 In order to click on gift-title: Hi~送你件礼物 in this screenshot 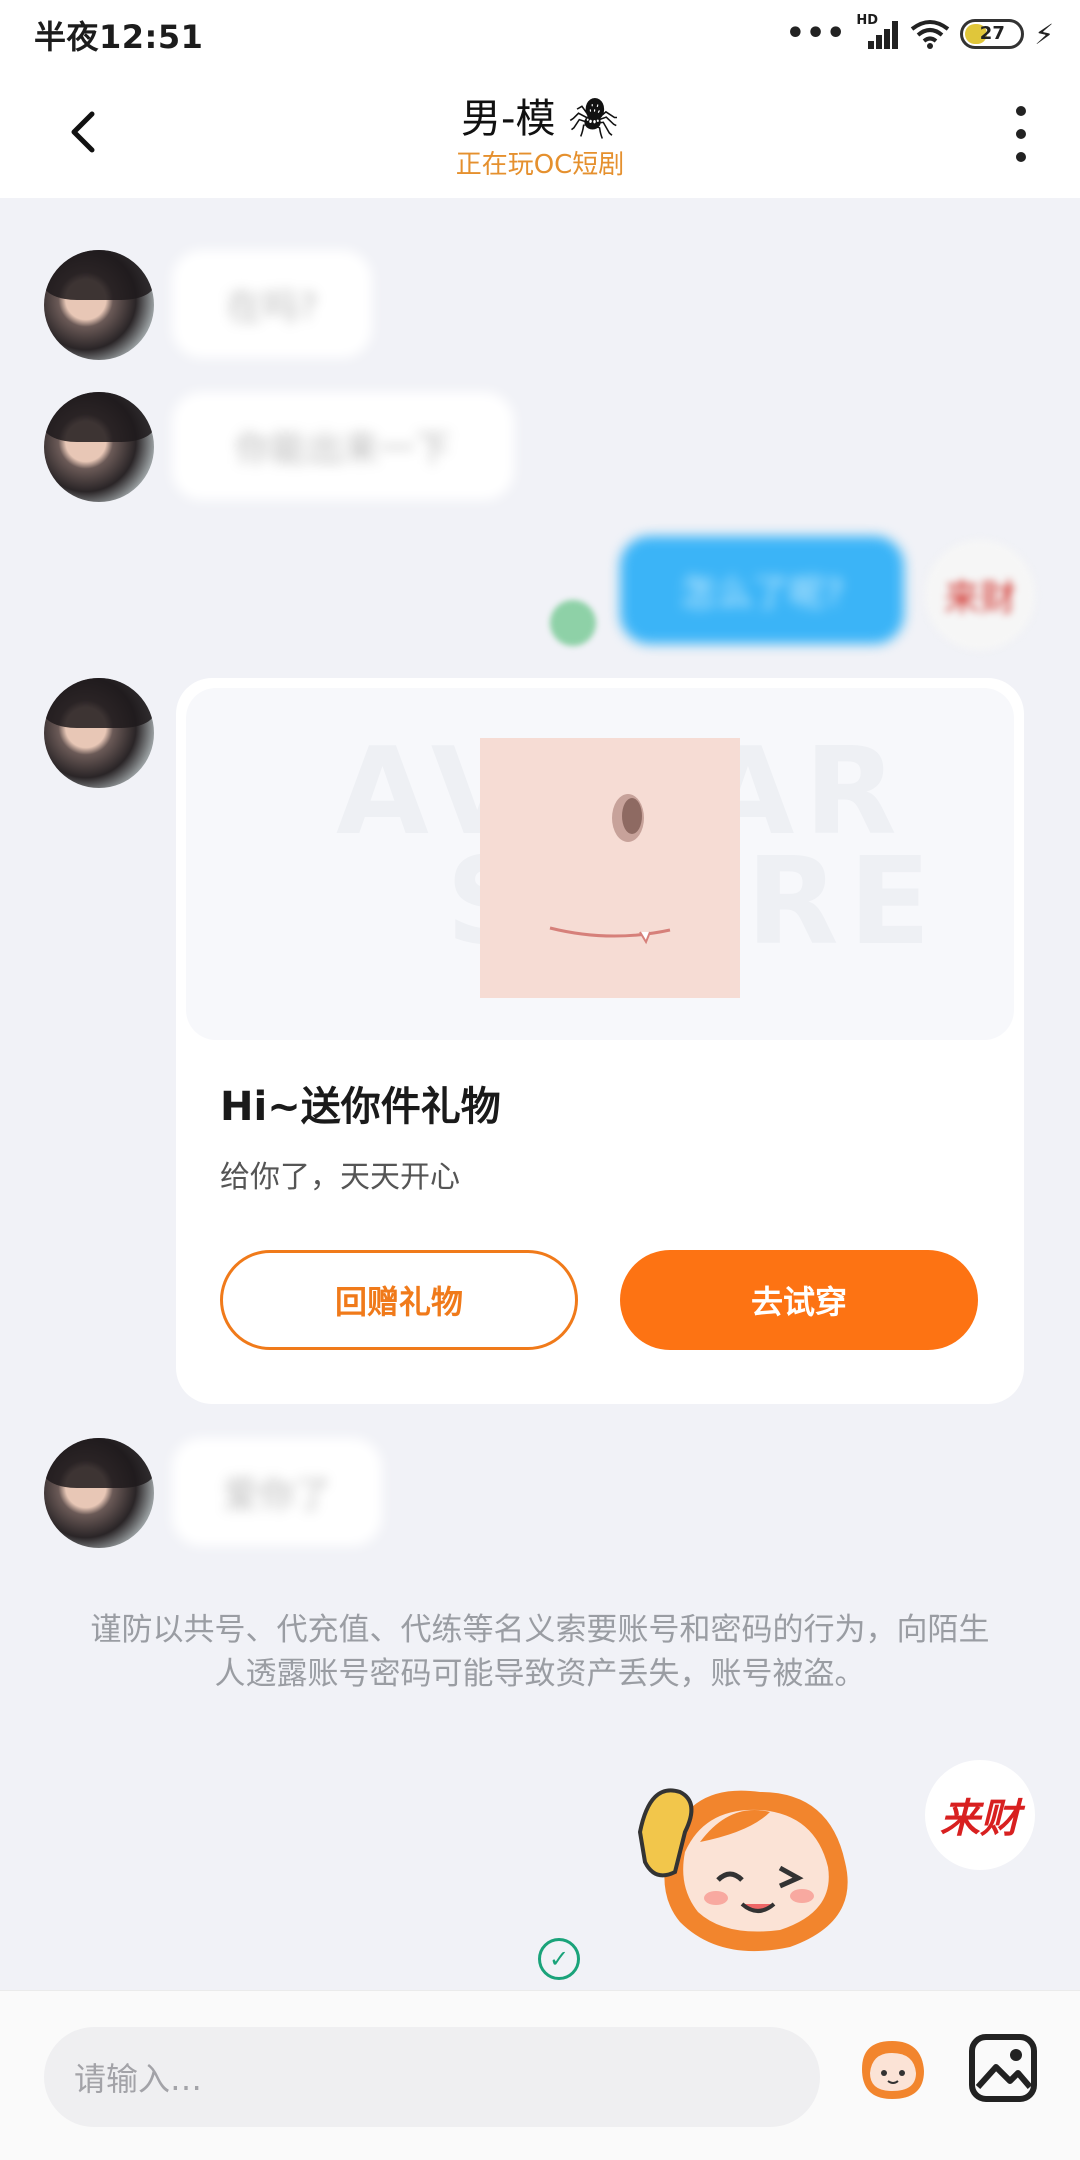, I will do `click(360, 1107)`.